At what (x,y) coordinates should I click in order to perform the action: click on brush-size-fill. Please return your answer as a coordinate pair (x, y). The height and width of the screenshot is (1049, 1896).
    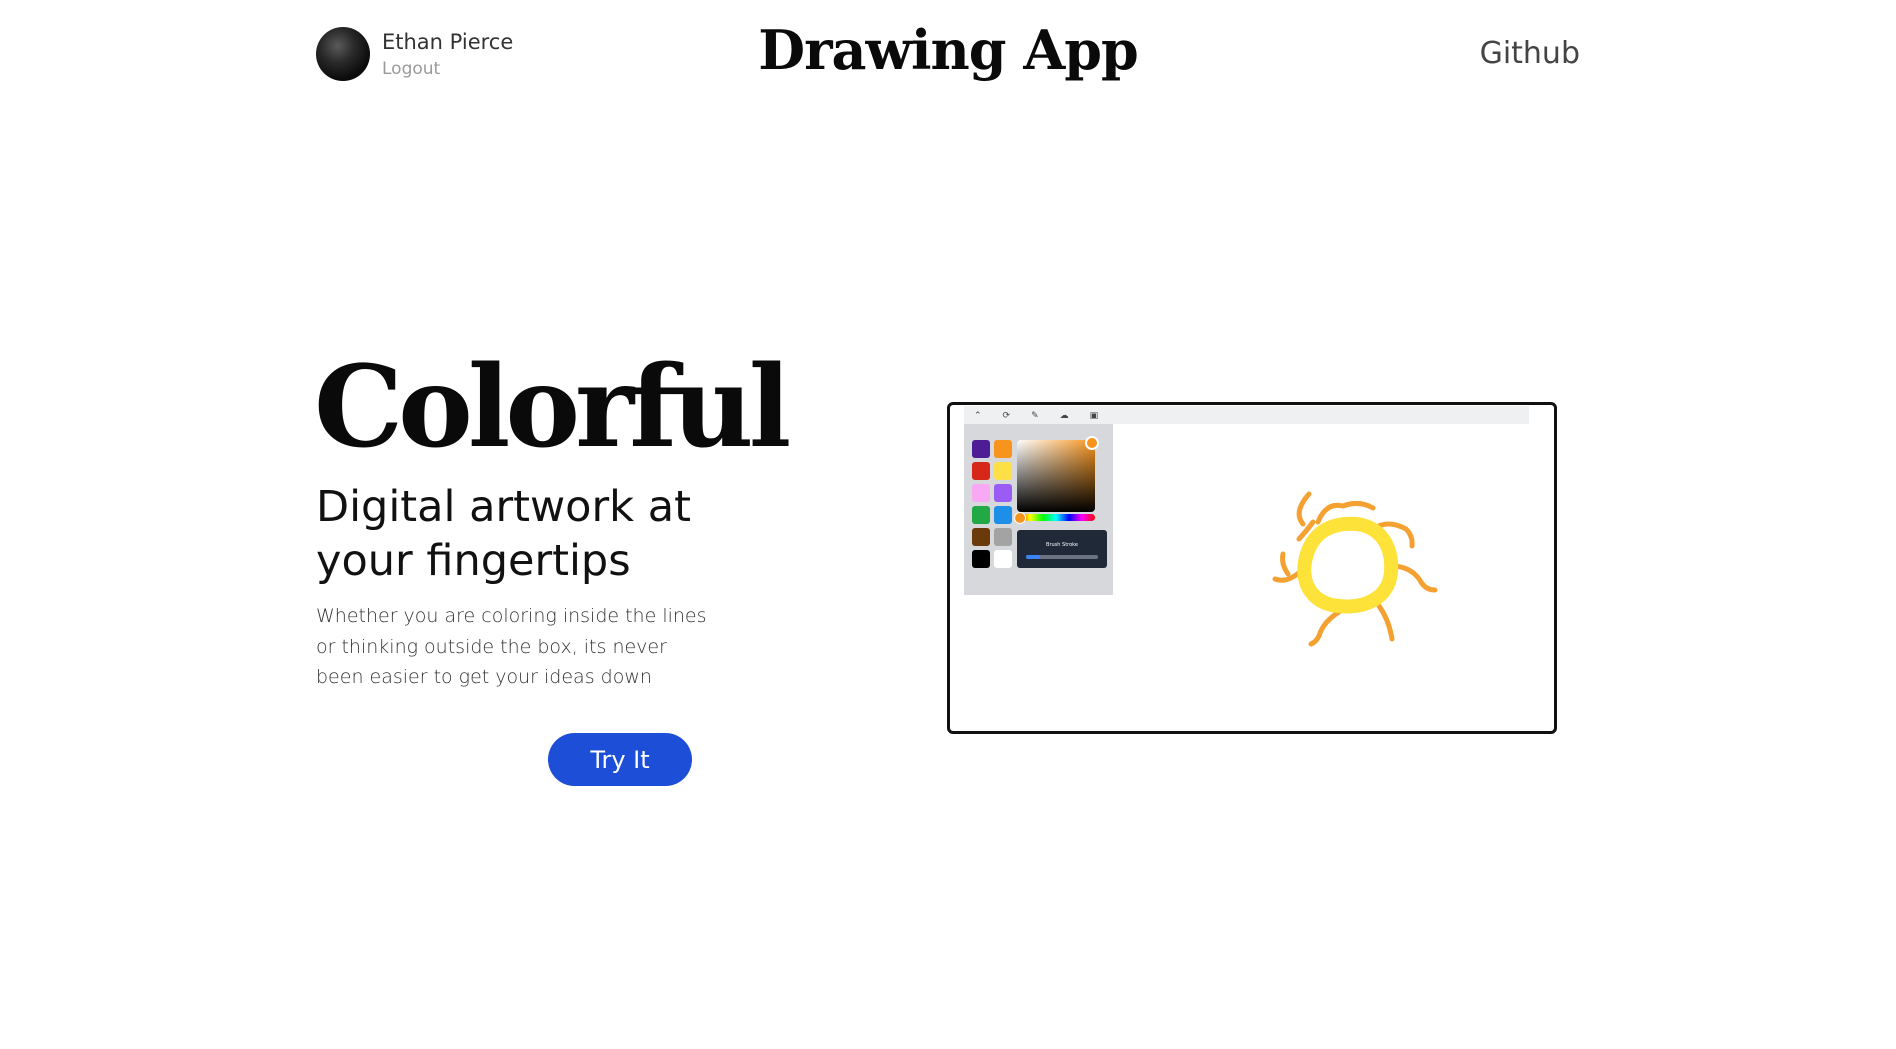
    Looking at the image, I should click on (1033, 557).